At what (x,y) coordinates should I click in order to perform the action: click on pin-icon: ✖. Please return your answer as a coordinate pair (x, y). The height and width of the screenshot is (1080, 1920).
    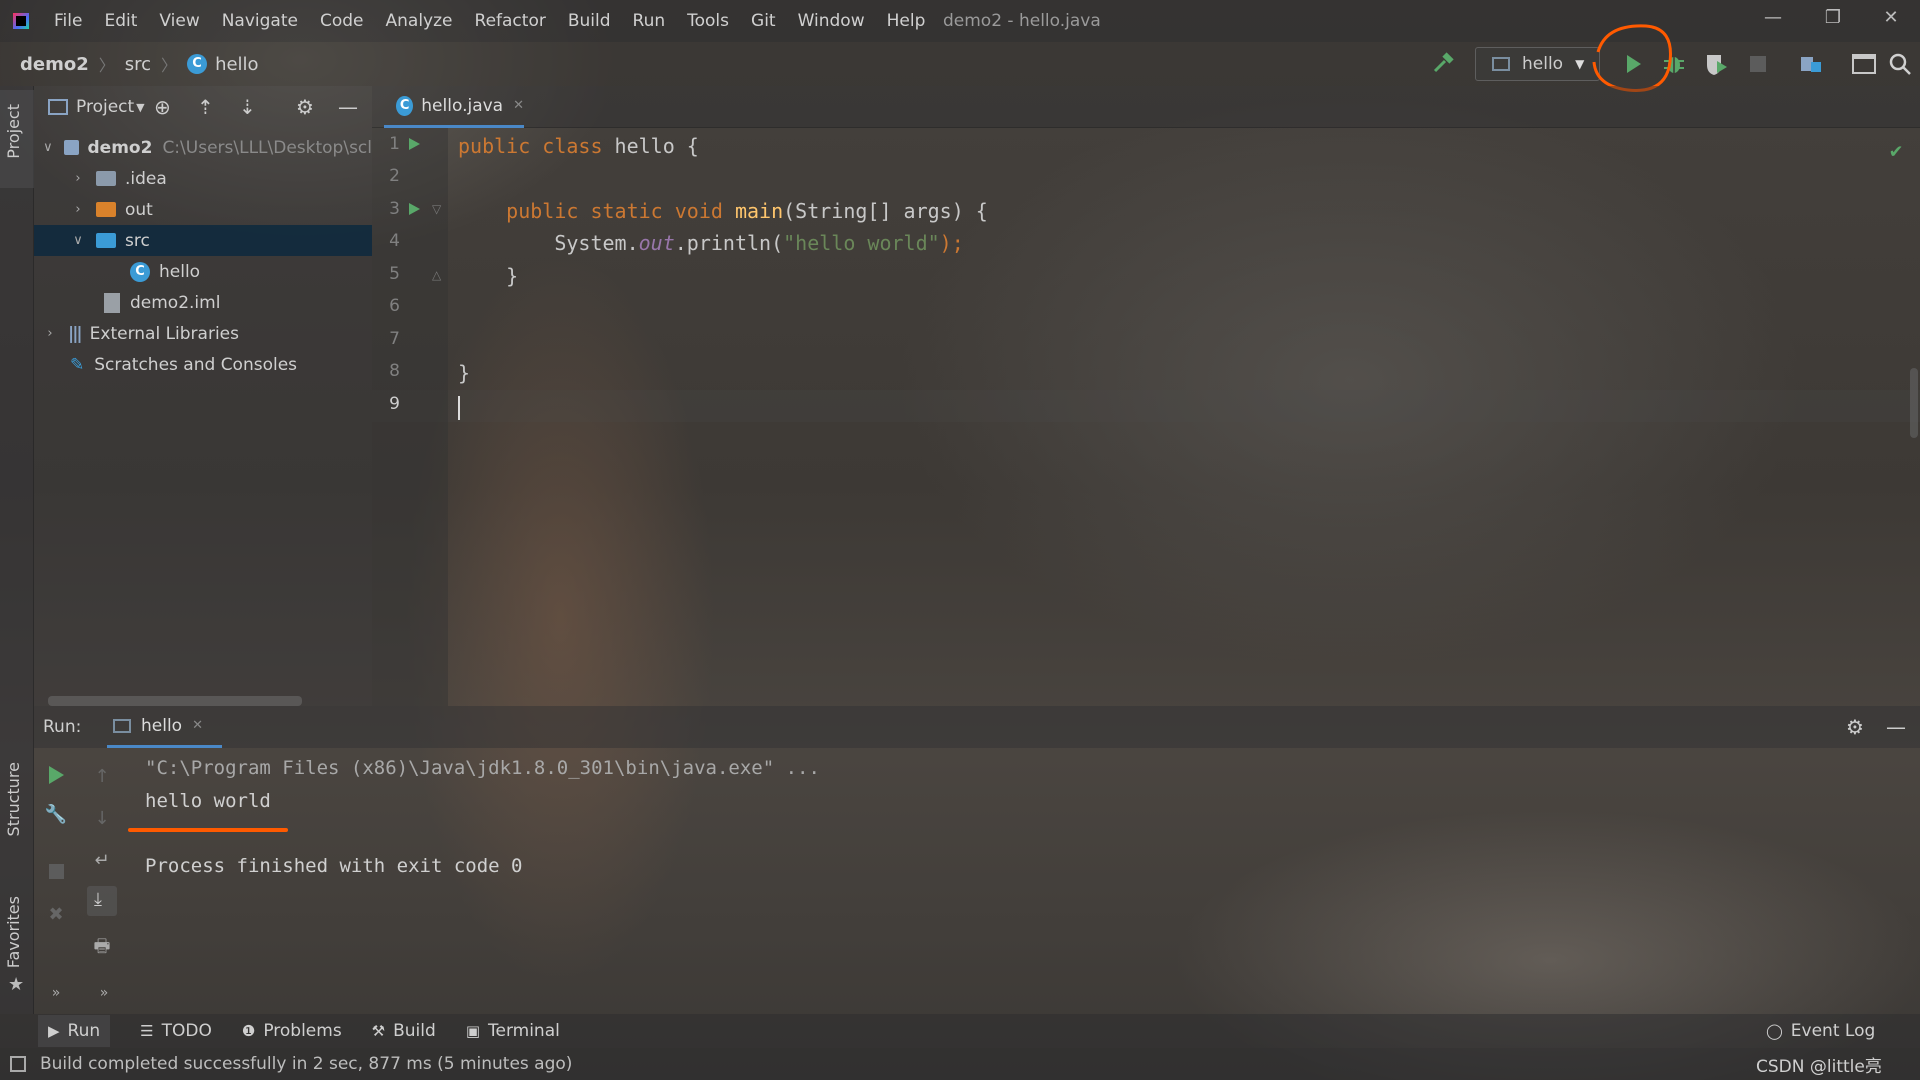
    Looking at the image, I should click on (56, 916).